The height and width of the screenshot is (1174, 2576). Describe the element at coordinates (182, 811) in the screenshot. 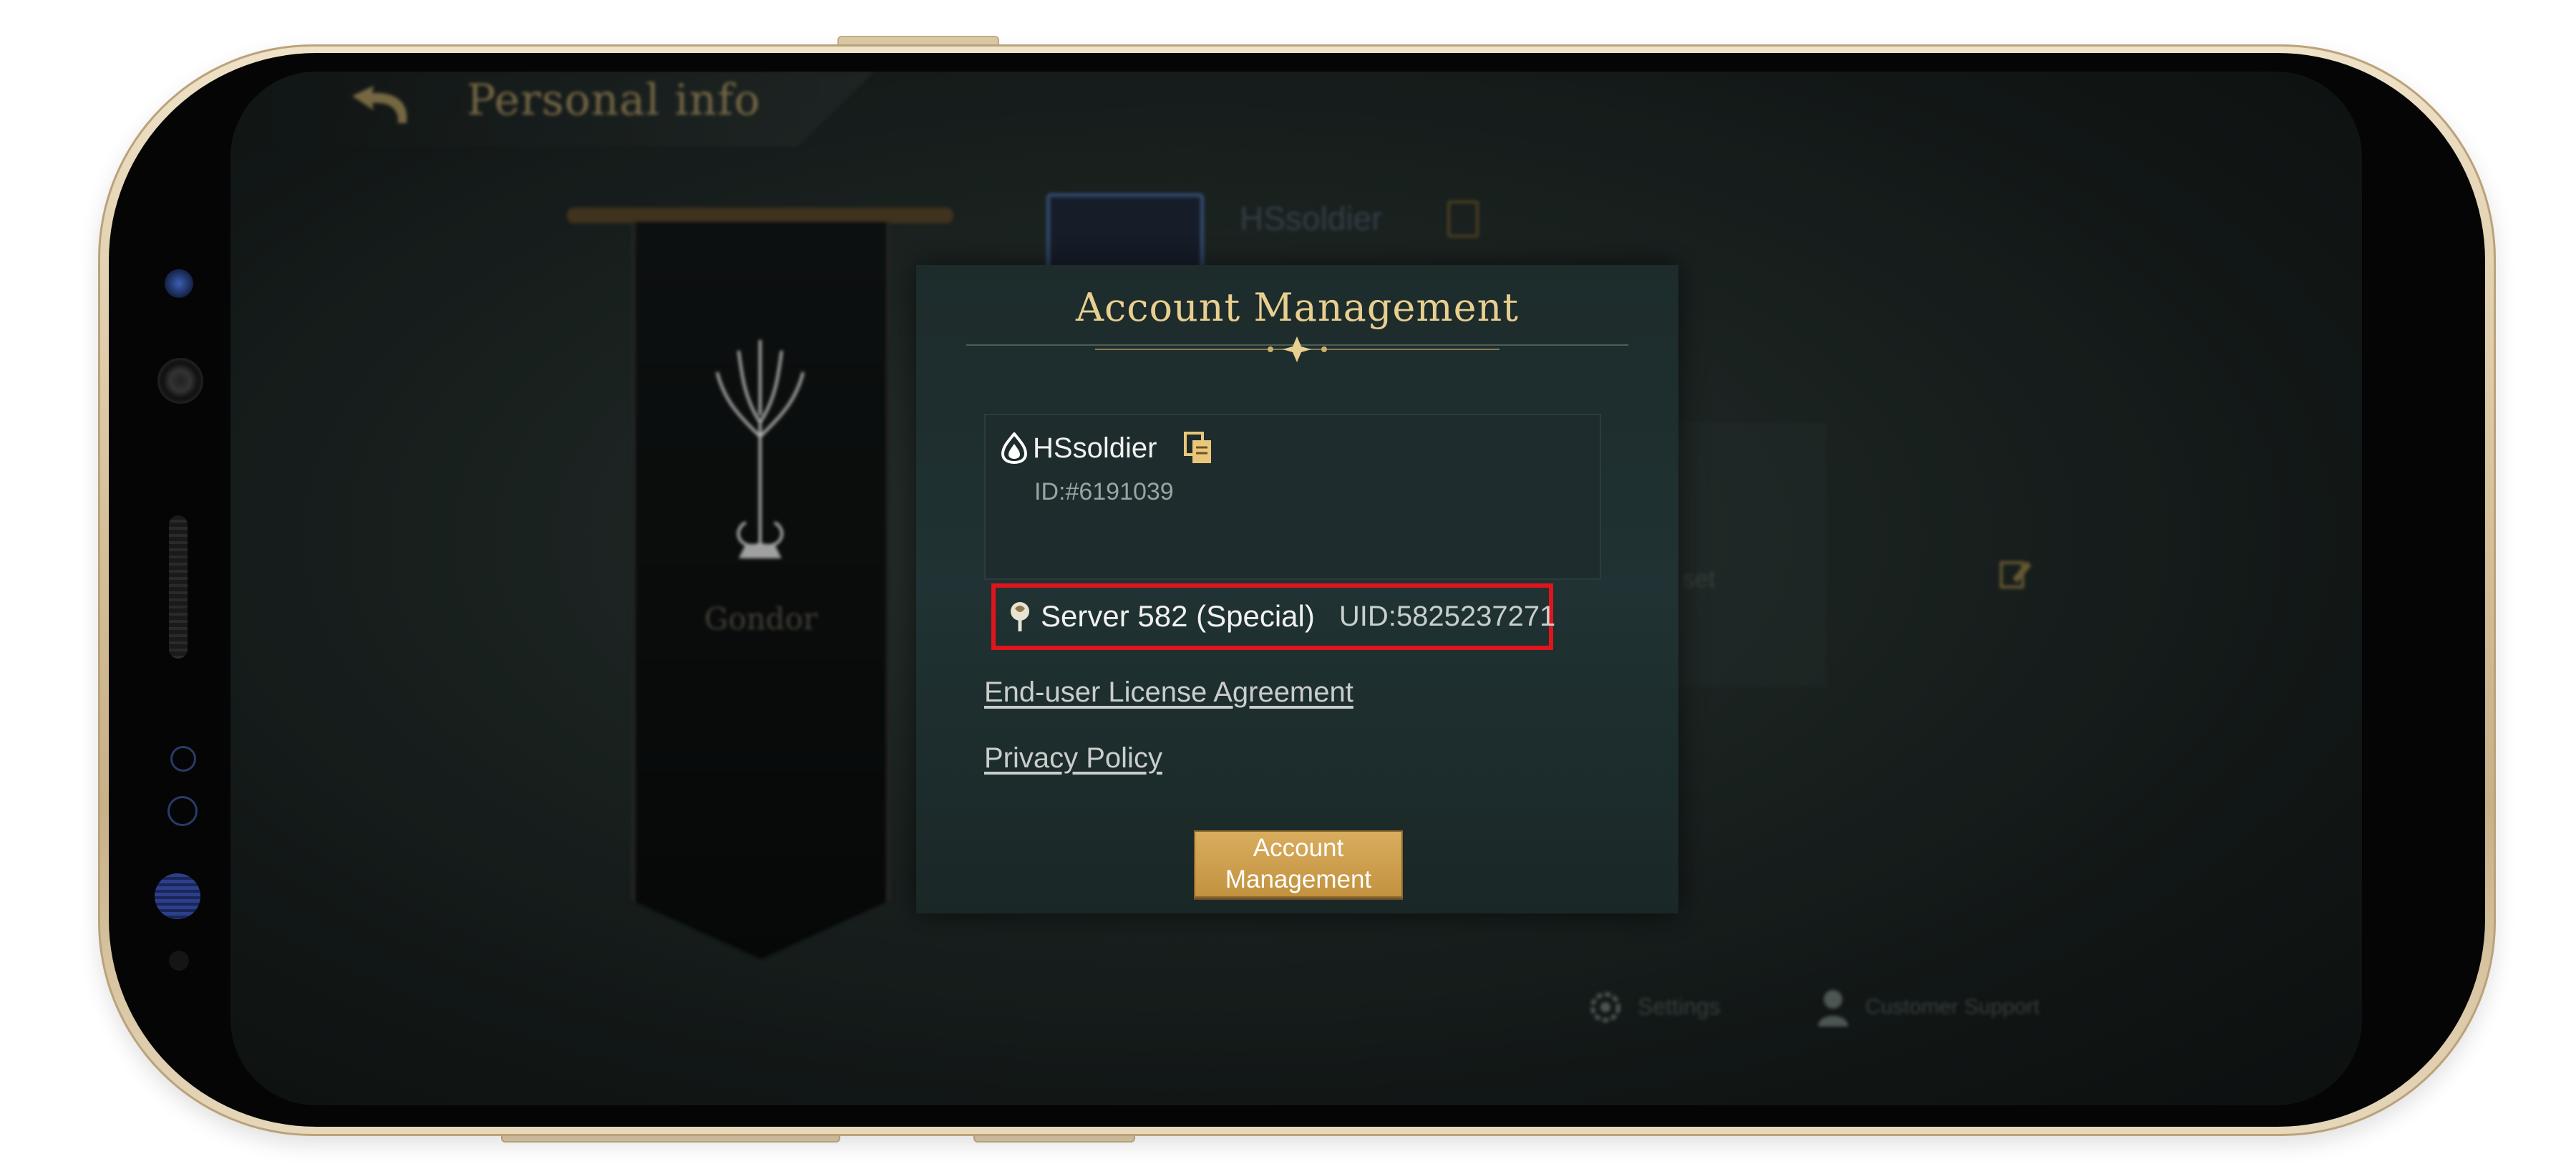

I see `iris-sensor-bottom` at that location.